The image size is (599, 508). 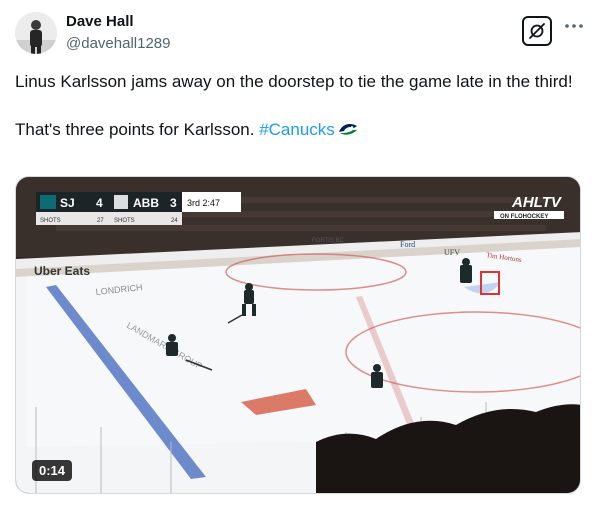 What do you see at coordinates (50, 221) in the screenshot?
I see `home-shots-label: SHOTS` at bounding box center [50, 221].